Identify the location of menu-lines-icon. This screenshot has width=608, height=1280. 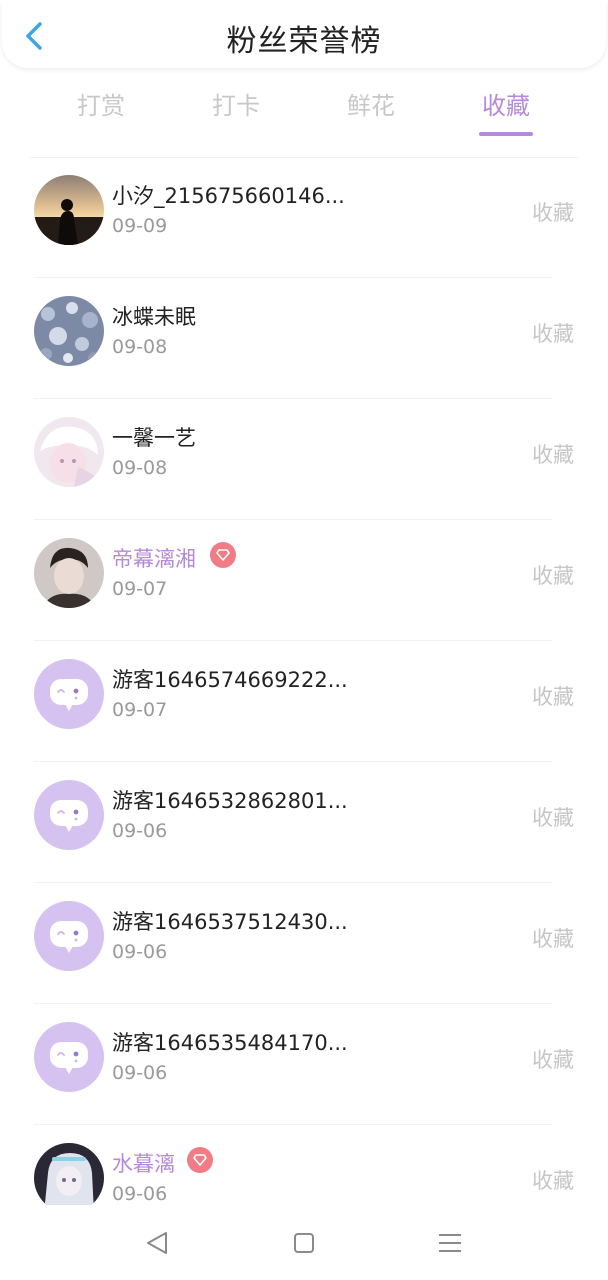
(450, 1243).